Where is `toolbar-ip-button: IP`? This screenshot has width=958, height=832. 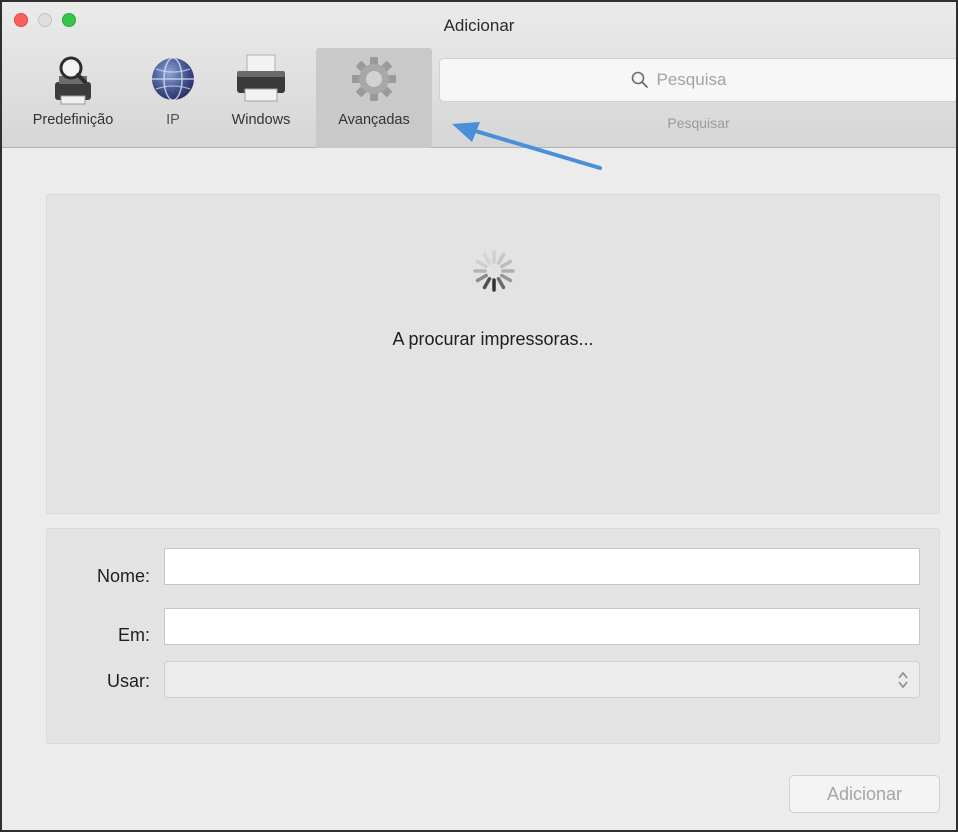
toolbar-ip-button: IP is located at coordinates (173, 98).